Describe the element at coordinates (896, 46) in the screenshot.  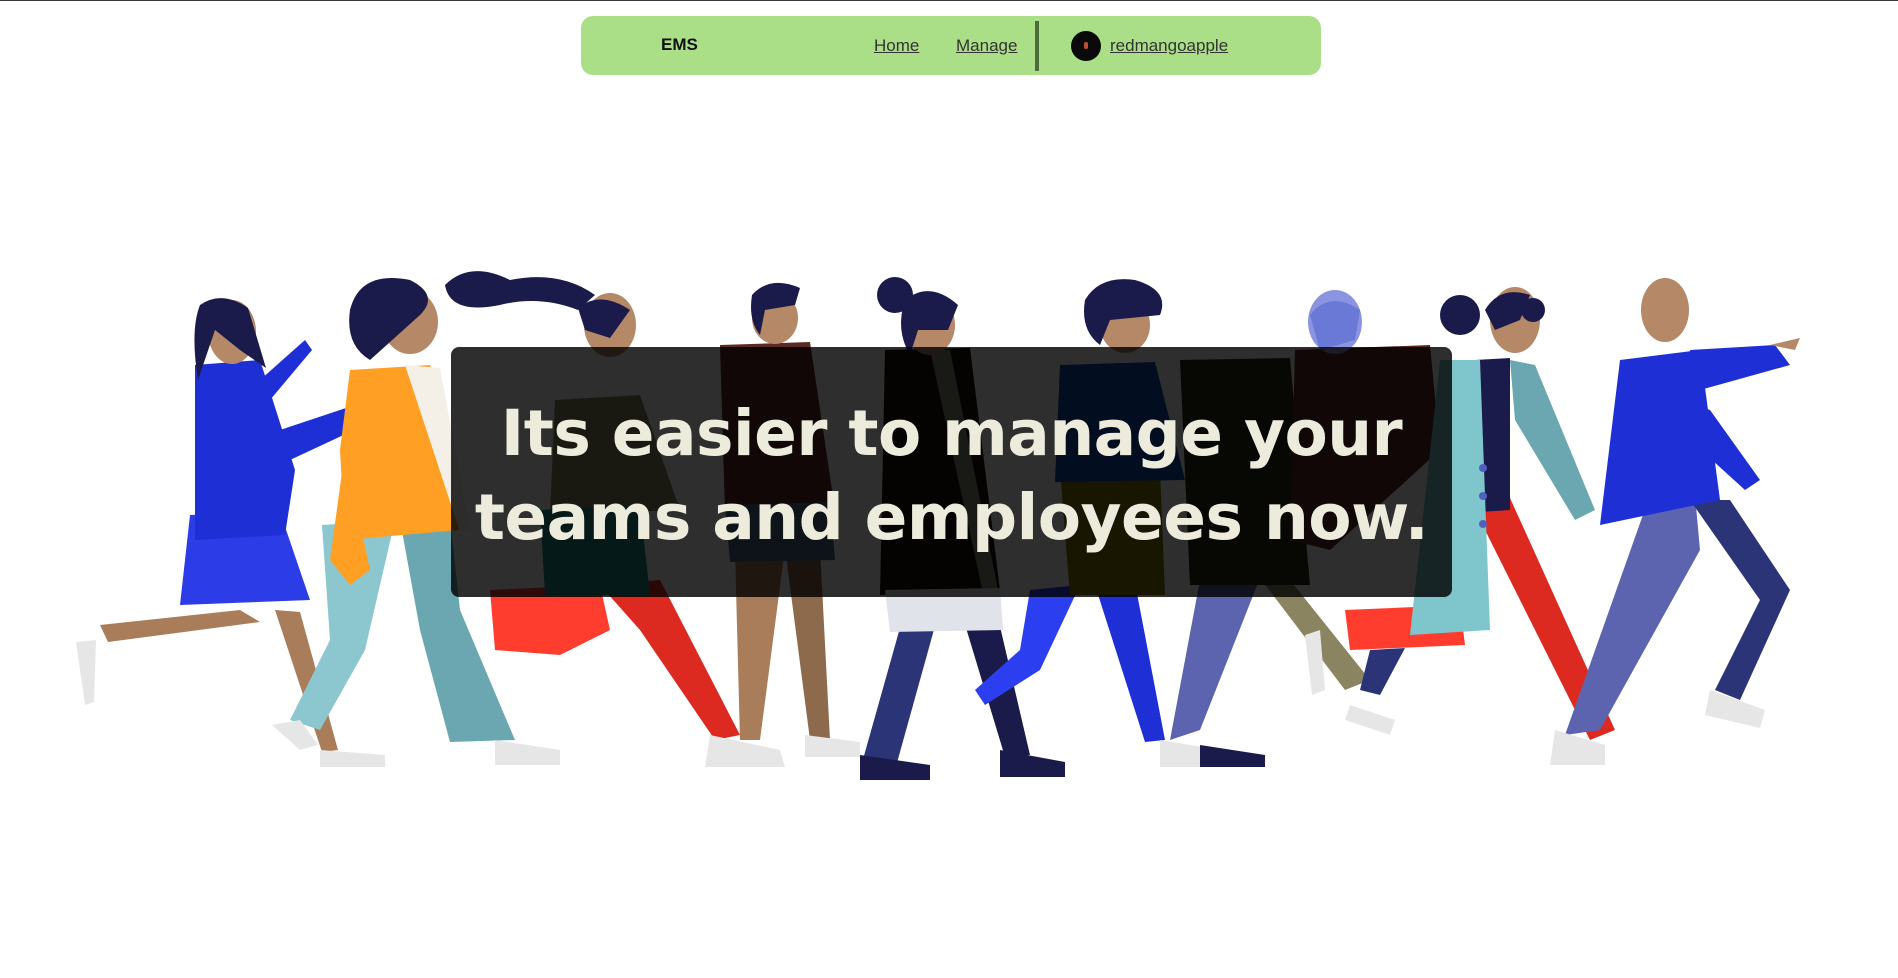
I see `nav-link-home: Home` at that location.